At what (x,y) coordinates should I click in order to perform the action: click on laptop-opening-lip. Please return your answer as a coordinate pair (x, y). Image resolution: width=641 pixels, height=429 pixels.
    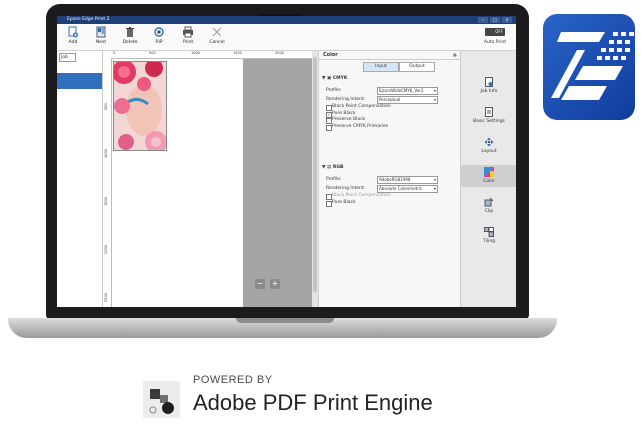
    Looking at the image, I should click on (285, 320).